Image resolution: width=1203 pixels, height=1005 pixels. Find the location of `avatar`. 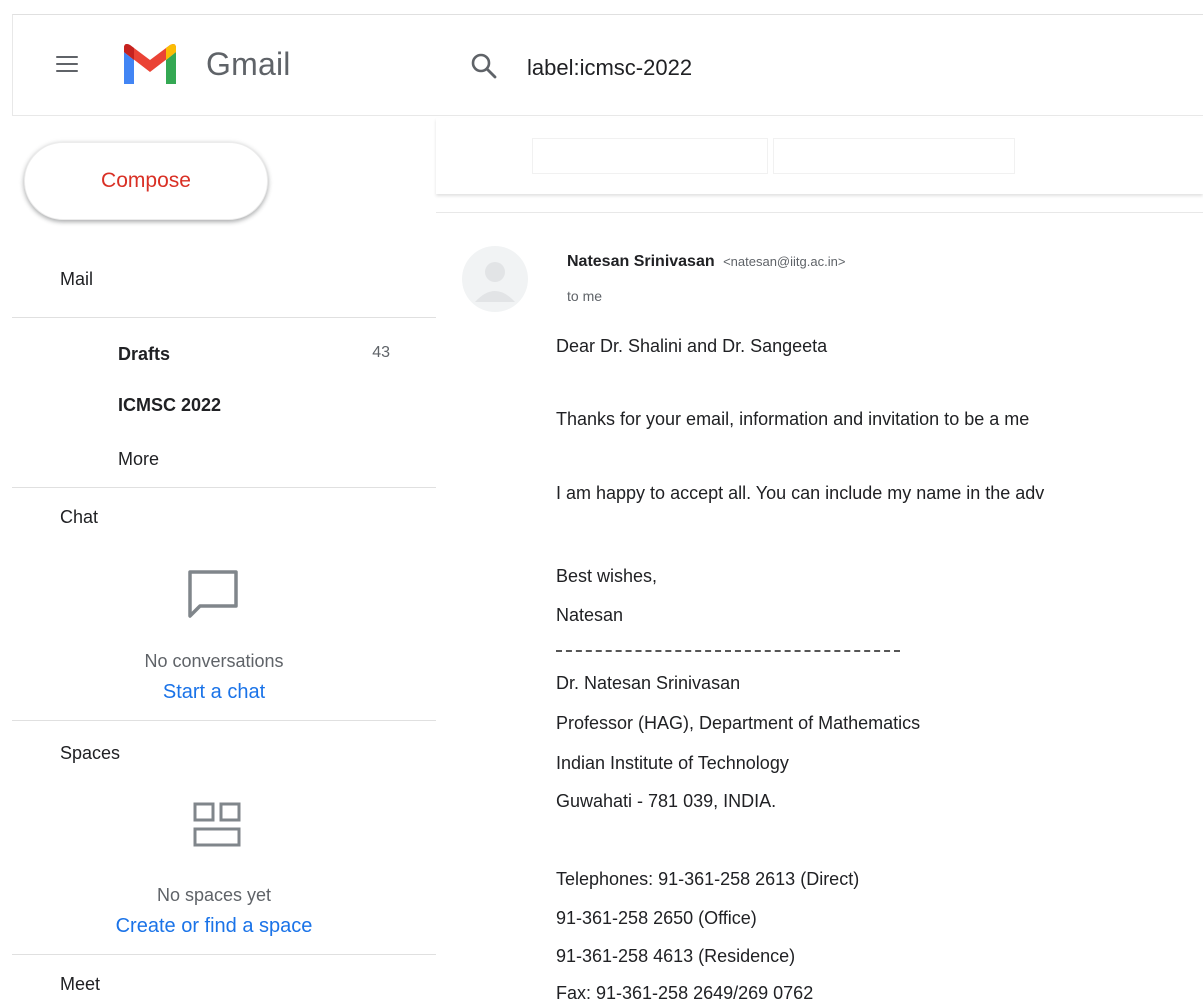

avatar is located at coordinates (495, 279).